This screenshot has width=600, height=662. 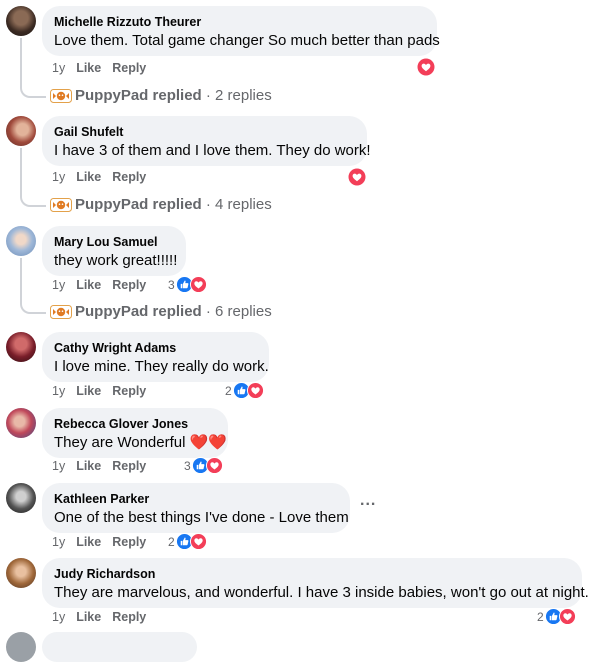 I want to click on comment-text: they work great!!!!!, so click(x=116, y=260).